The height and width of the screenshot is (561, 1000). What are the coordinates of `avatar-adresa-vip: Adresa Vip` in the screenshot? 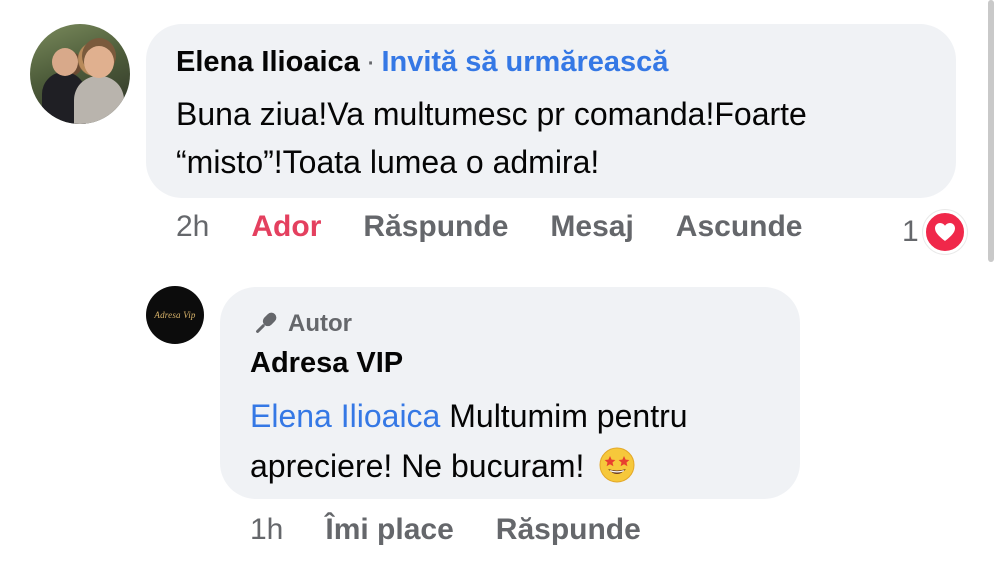 It's located at (175, 315).